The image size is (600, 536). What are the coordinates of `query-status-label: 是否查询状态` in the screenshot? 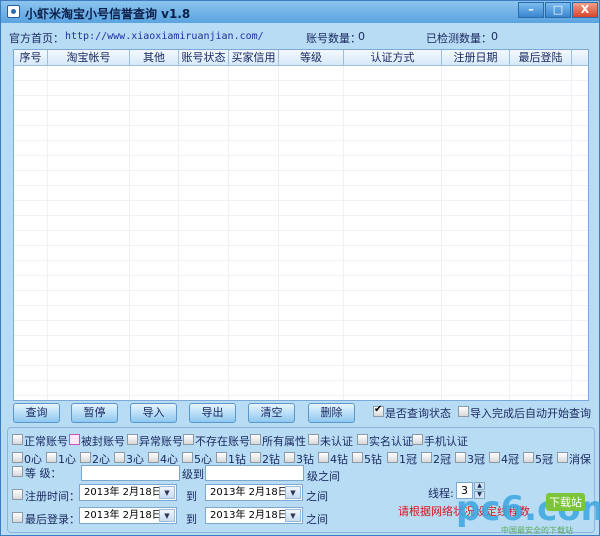 It's located at (418, 413).